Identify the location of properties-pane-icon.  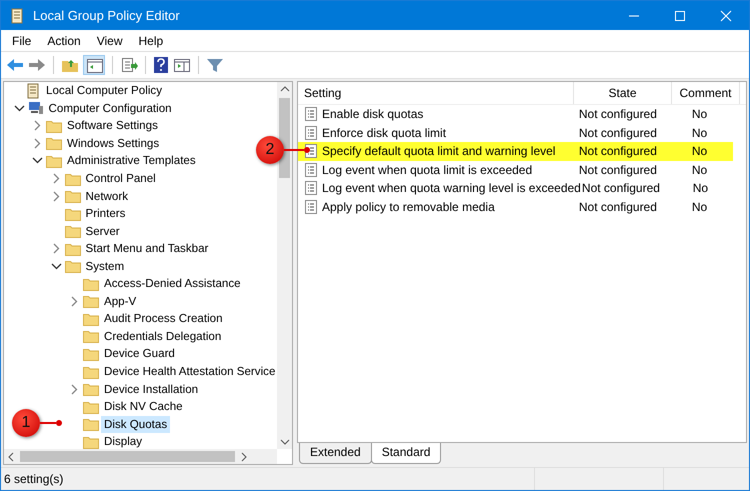
(182, 65).